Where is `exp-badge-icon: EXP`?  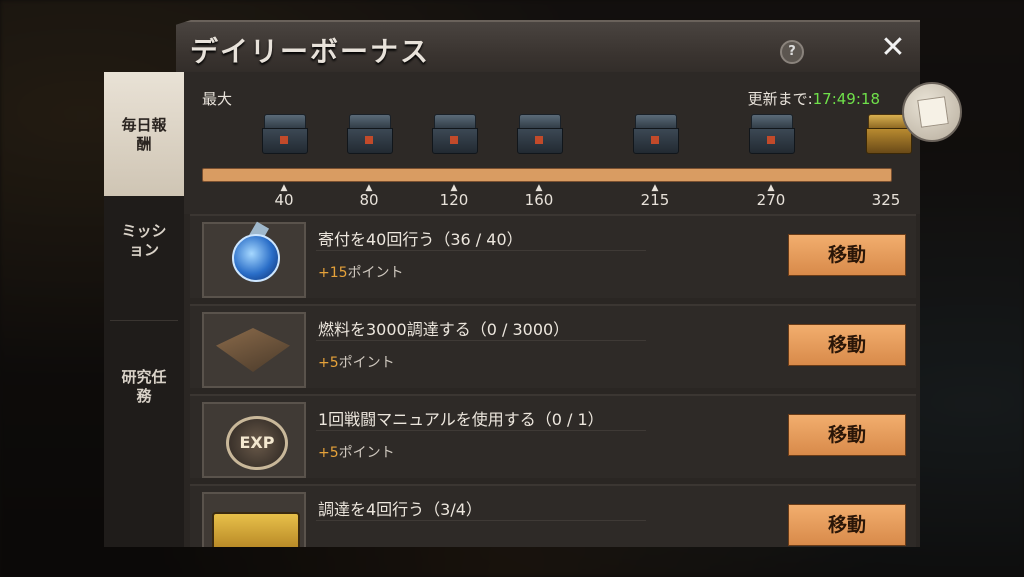 exp-badge-icon: EXP is located at coordinates (254, 440).